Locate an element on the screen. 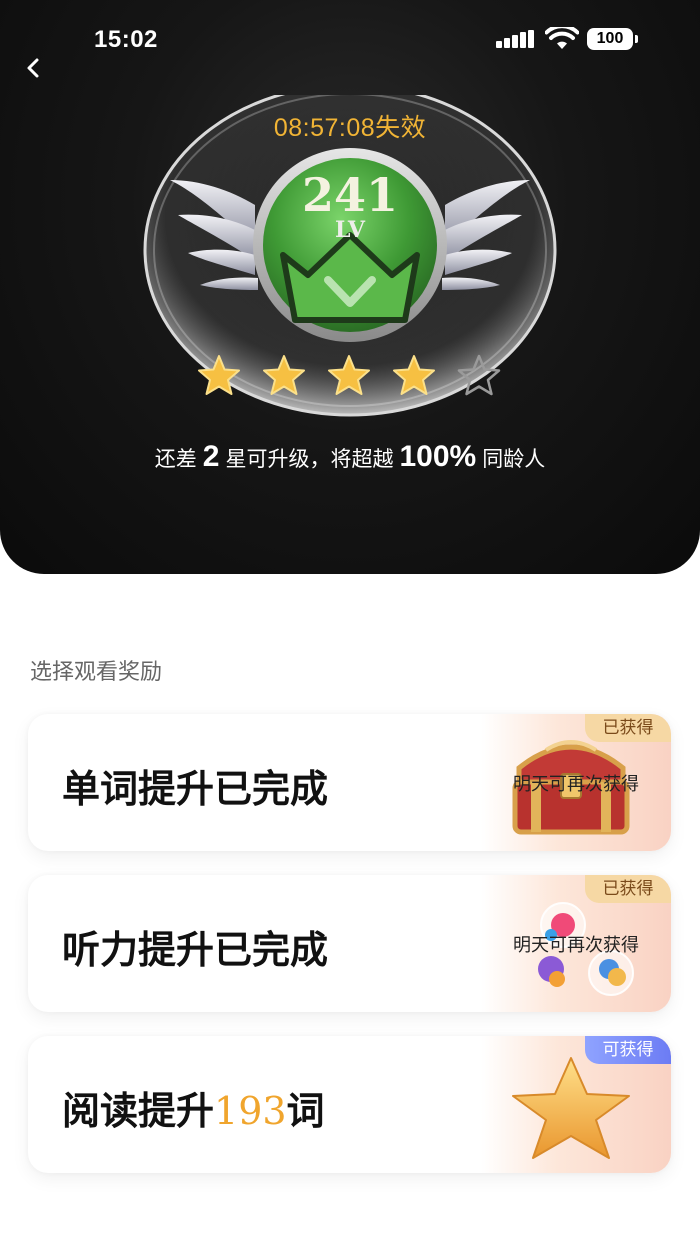 This screenshot has height=1244, width=700. back-arrow-icon is located at coordinates (34, 68).